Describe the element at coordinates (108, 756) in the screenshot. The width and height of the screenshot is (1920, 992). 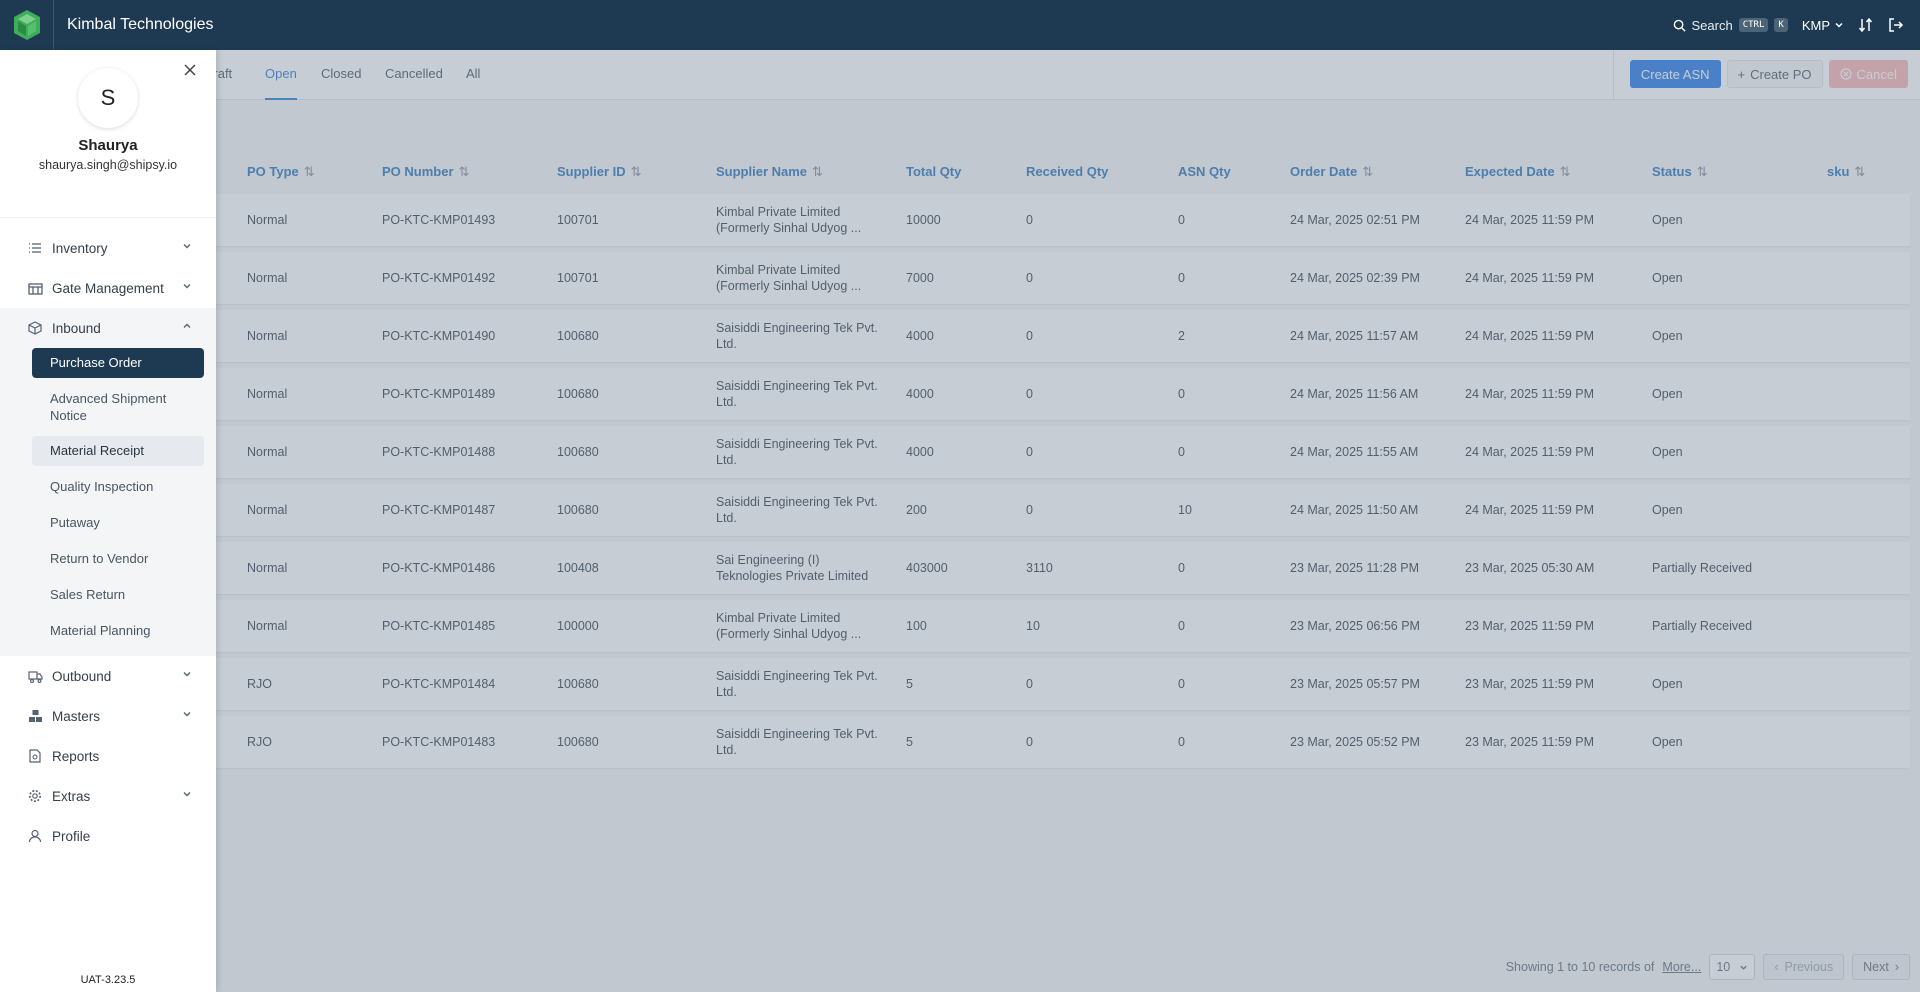
I see `sidebar-item-reports: Reports` at that location.